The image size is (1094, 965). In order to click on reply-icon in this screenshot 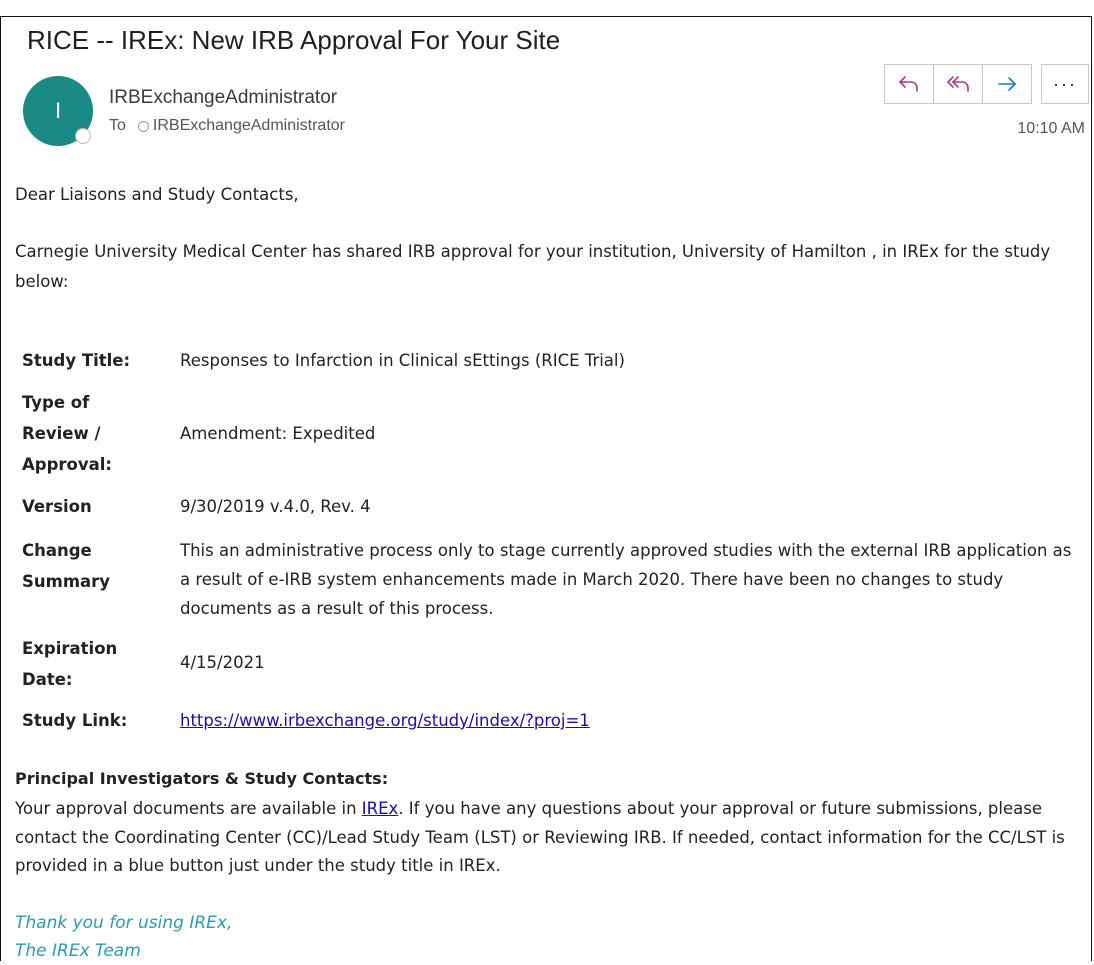, I will do `click(908, 84)`.